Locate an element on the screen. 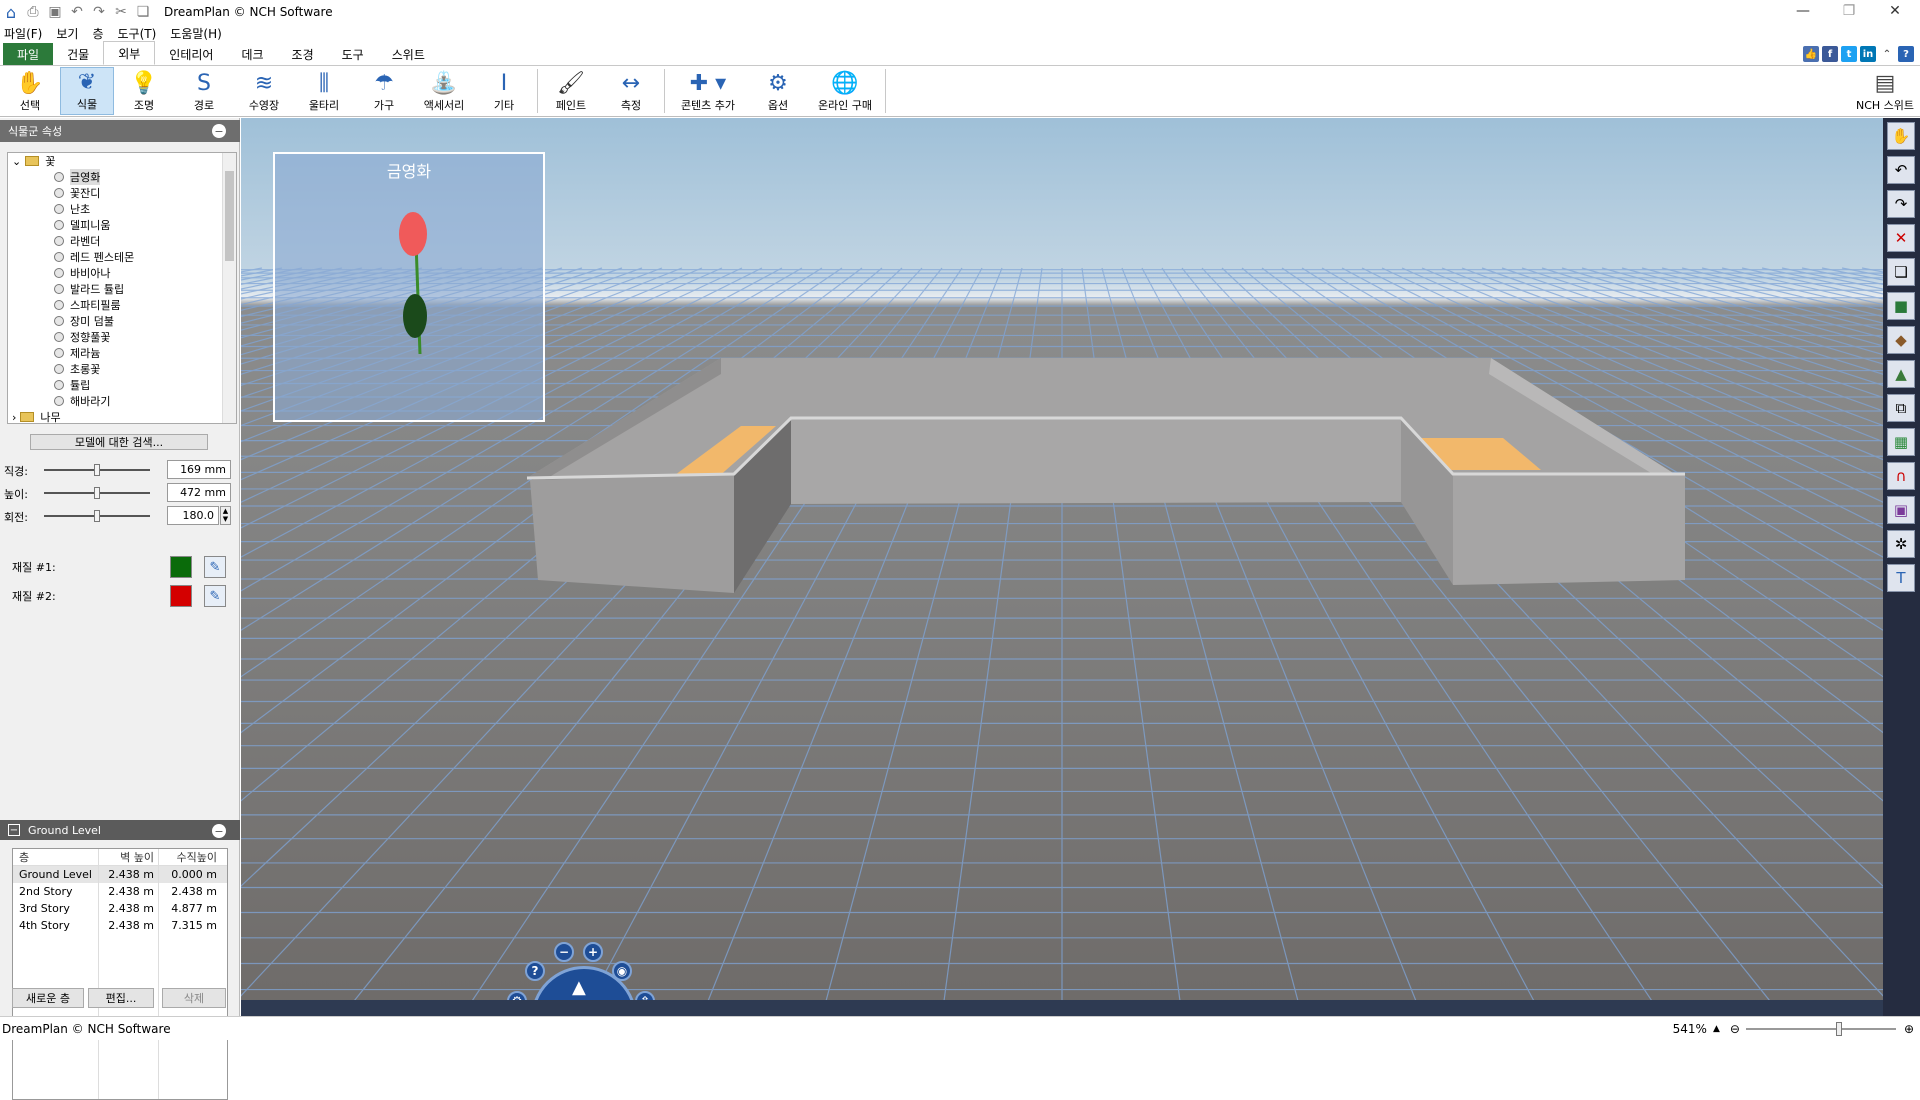  tool-path: S 경로 is located at coordinates (204, 91).